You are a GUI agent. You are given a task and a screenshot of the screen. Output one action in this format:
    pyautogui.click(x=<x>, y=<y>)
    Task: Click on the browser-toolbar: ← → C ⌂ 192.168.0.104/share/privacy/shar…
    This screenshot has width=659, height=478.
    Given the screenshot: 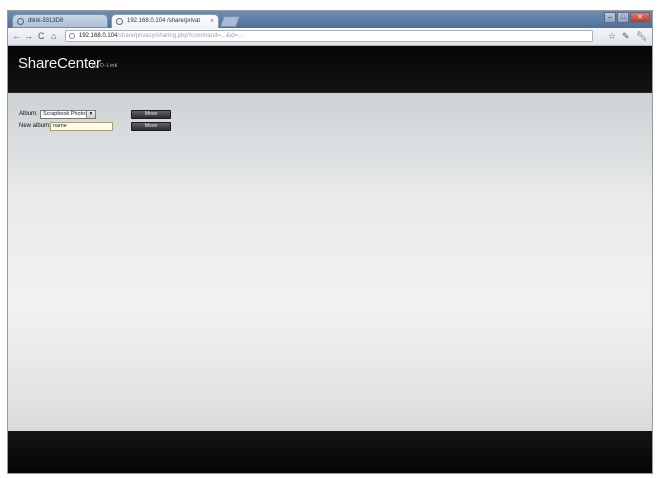 What is the action you would take?
    pyautogui.click(x=330, y=37)
    